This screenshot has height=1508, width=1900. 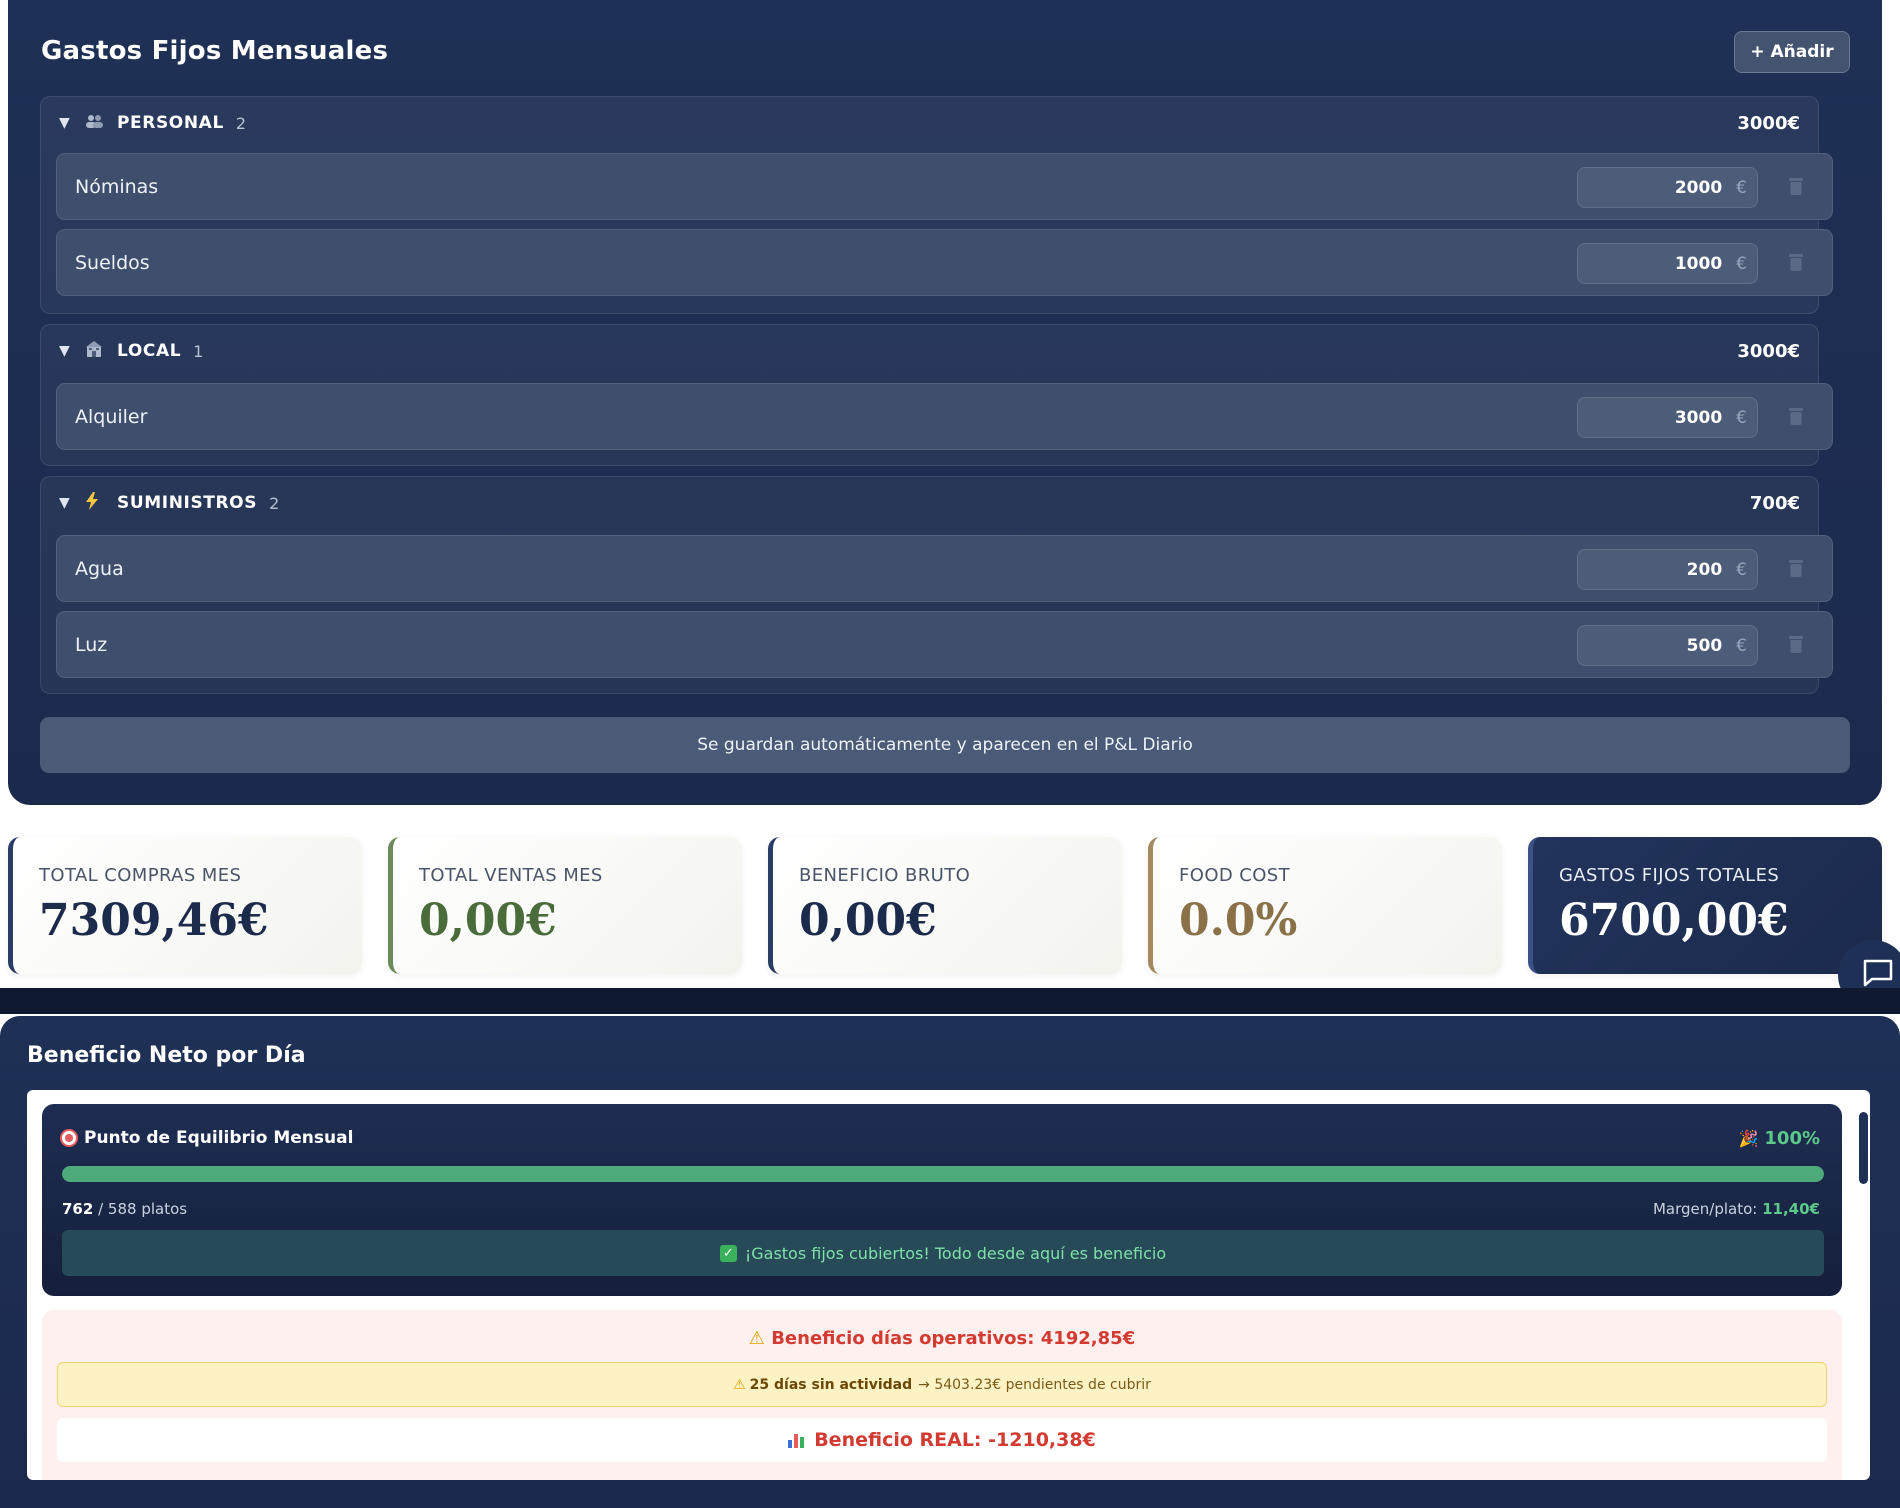 I want to click on expense-amount-input: 1000 €, so click(x=1667, y=263).